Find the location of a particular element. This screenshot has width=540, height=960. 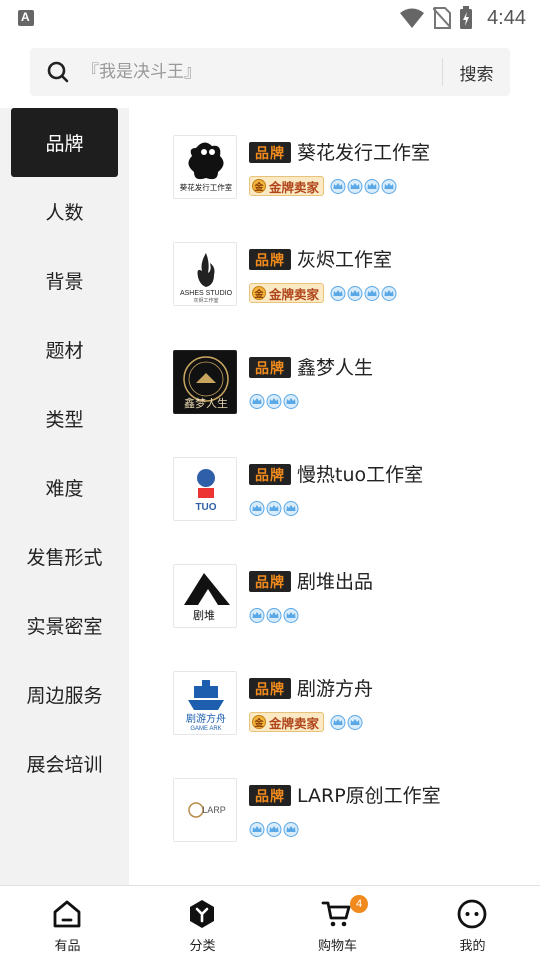

sunflower-studio-logo: 葵花发行工作室 is located at coordinates (205, 167).